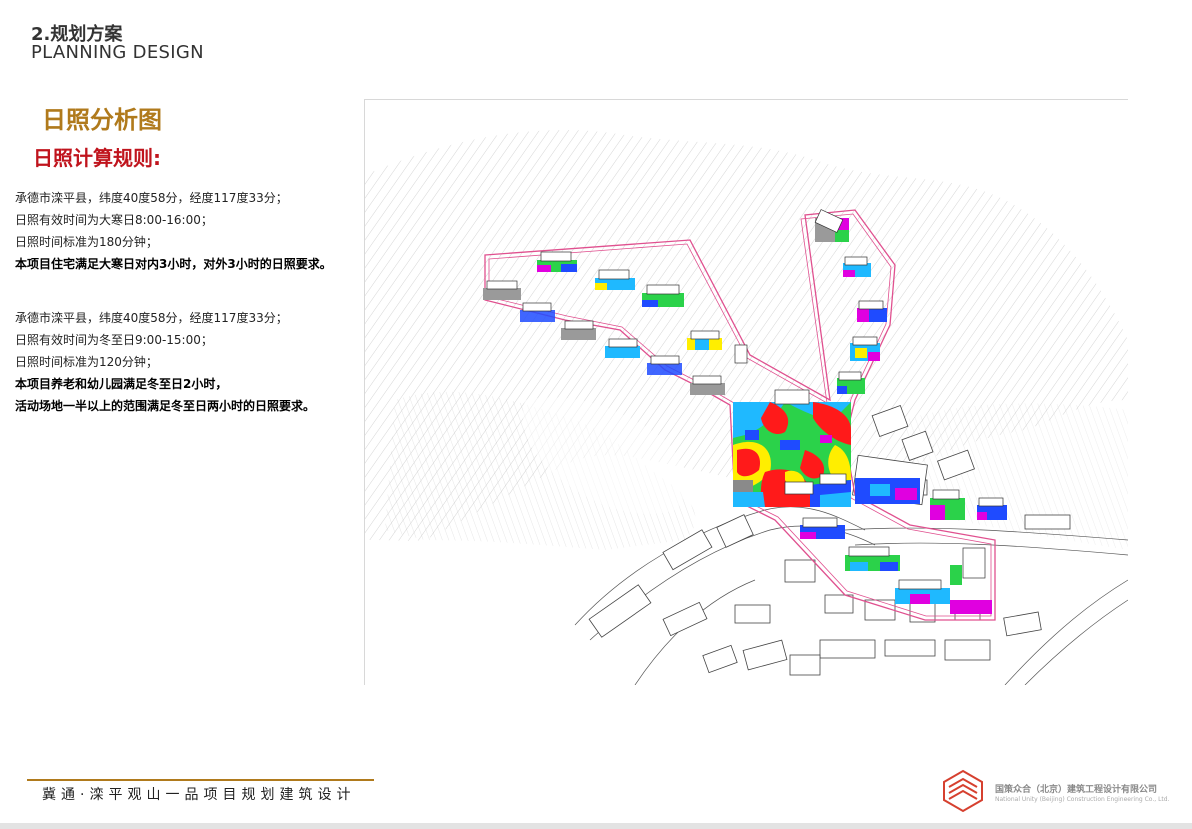  What do you see at coordinates (596, 826) in the screenshot?
I see `page-bottom-shade` at bounding box center [596, 826].